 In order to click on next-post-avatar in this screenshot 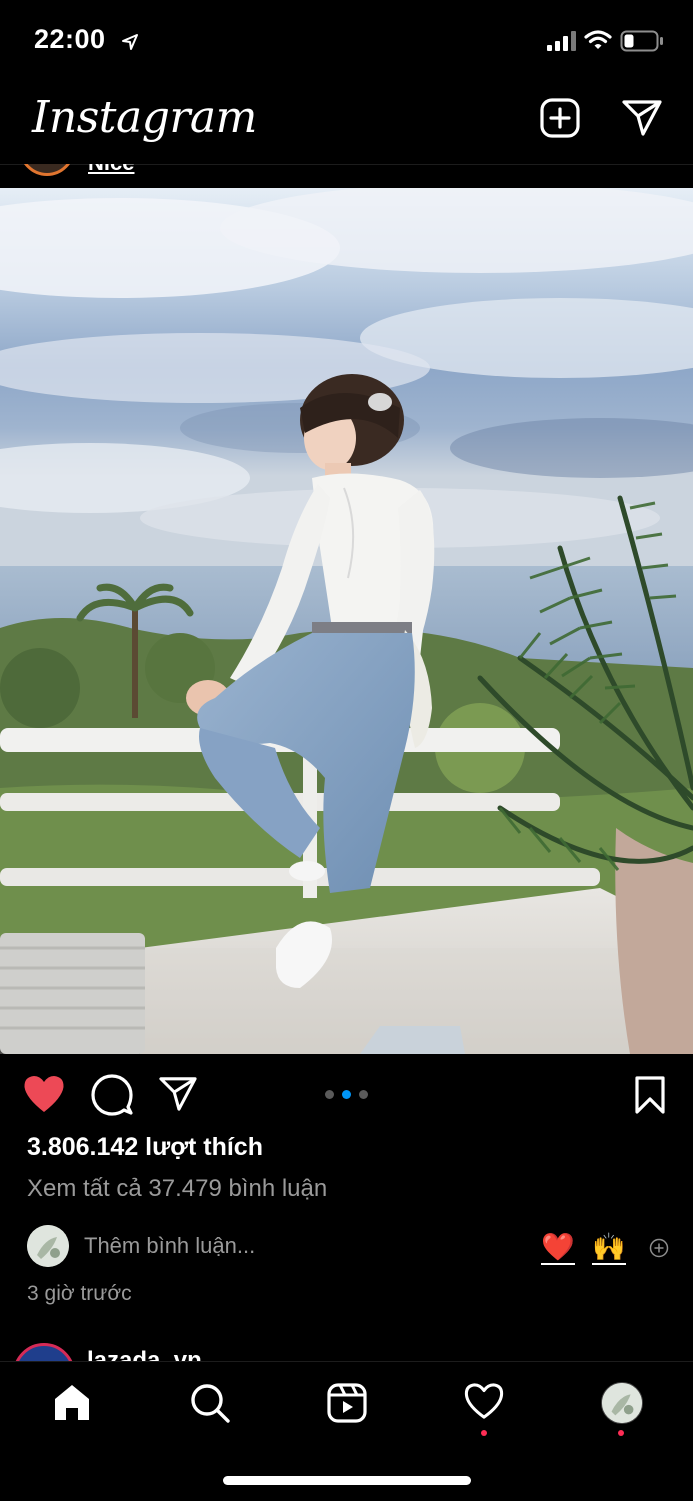, I will do `click(44, 1352)`.